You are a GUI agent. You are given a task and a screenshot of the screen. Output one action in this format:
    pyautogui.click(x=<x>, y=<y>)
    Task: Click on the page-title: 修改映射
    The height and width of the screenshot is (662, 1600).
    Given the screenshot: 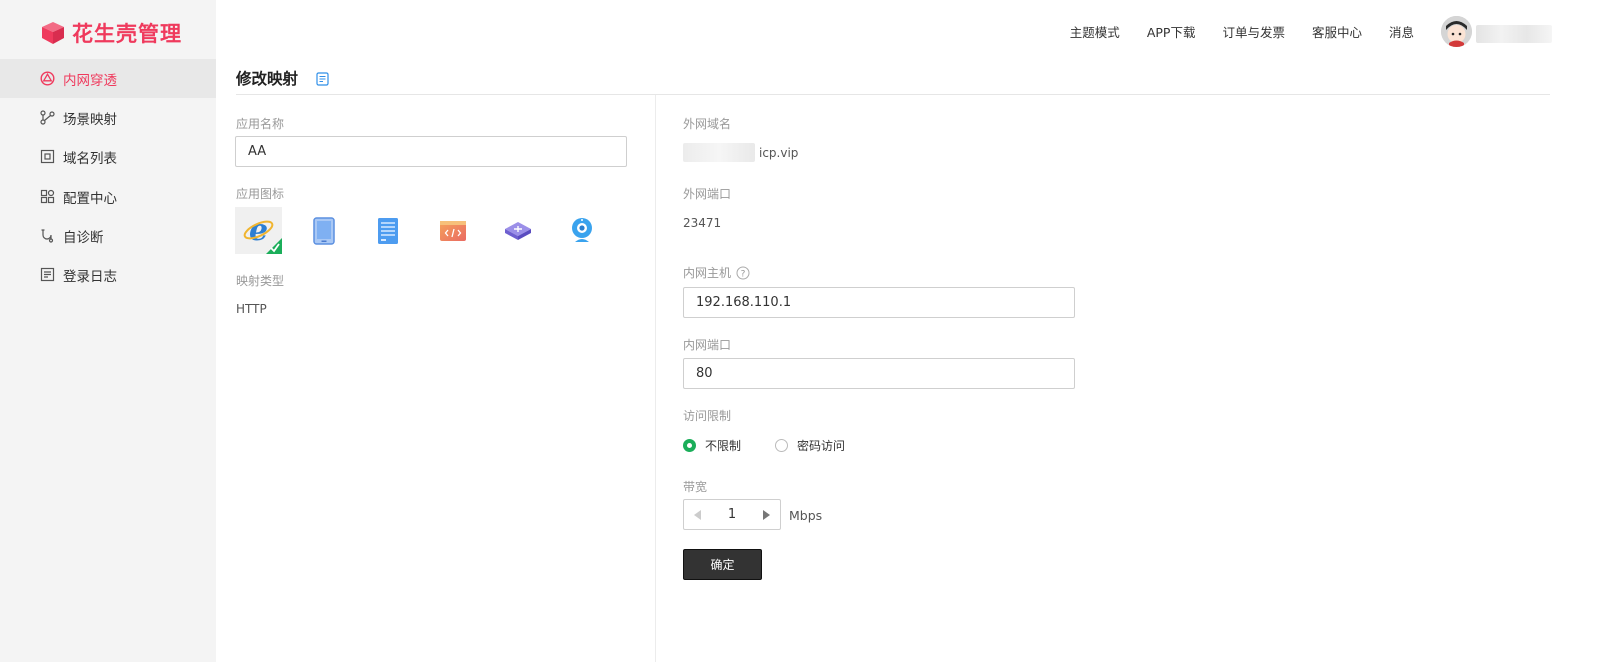 What is the action you would take?
    pyautogui.click(x=267, y=79)
    